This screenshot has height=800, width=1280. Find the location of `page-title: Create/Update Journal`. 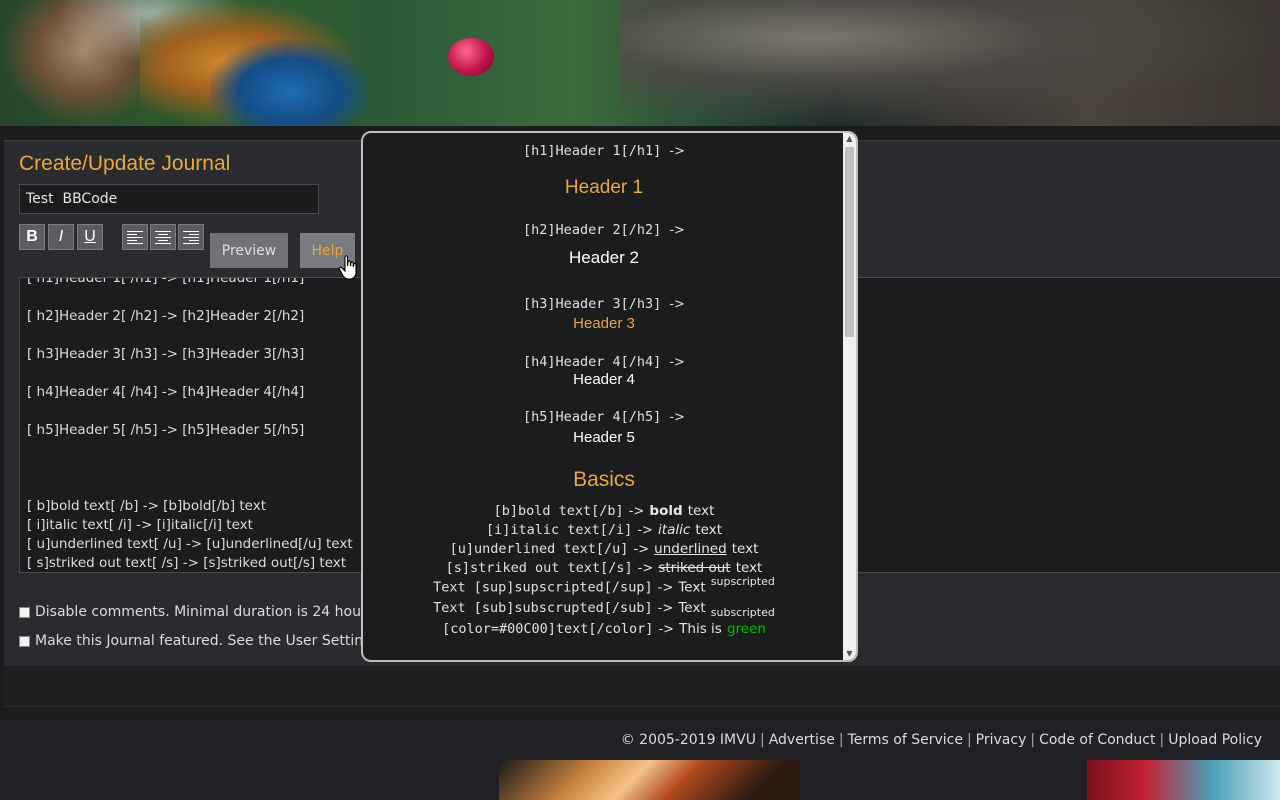

page-title: Create/Update Journal is located at coordinates (125, 163).